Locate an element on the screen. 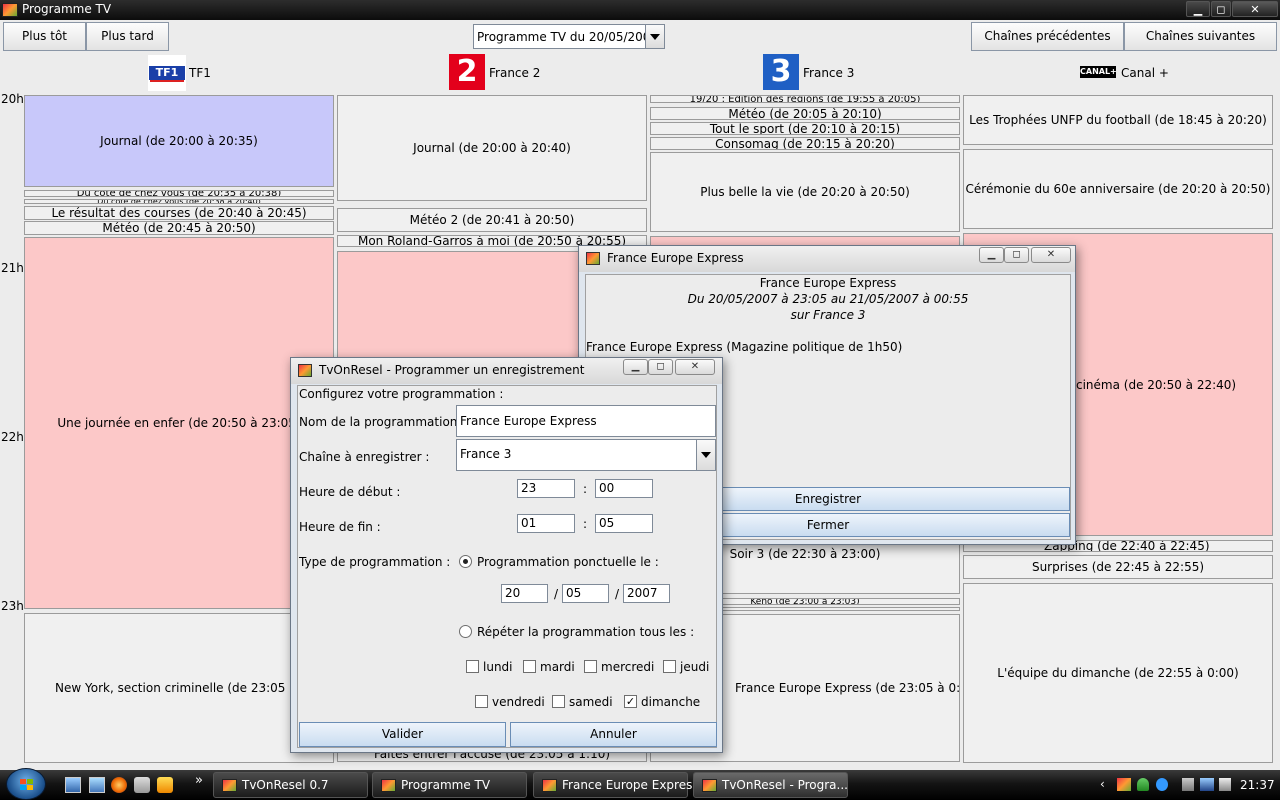  end-hour-input: 01 is located at coordinates (546, 523).